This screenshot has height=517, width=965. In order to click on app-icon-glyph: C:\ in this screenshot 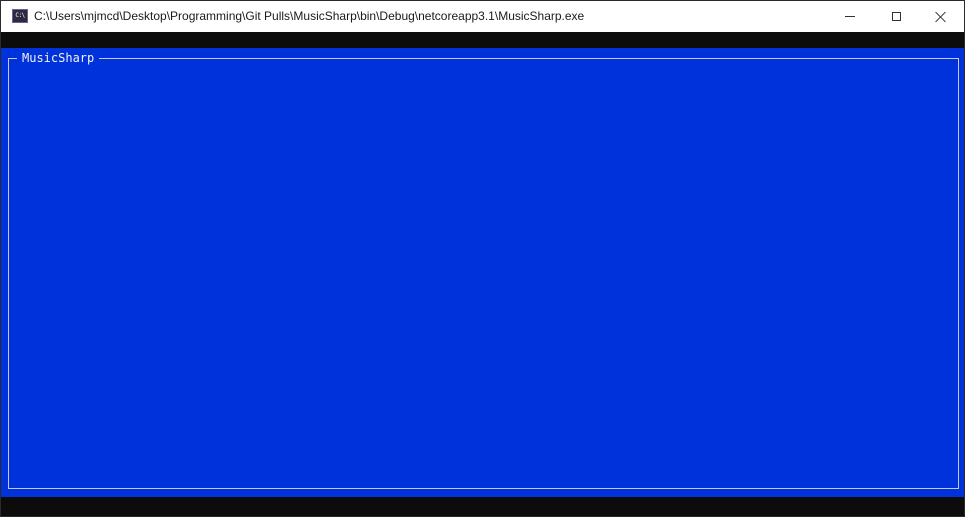, I will do `click(20, 15)`.